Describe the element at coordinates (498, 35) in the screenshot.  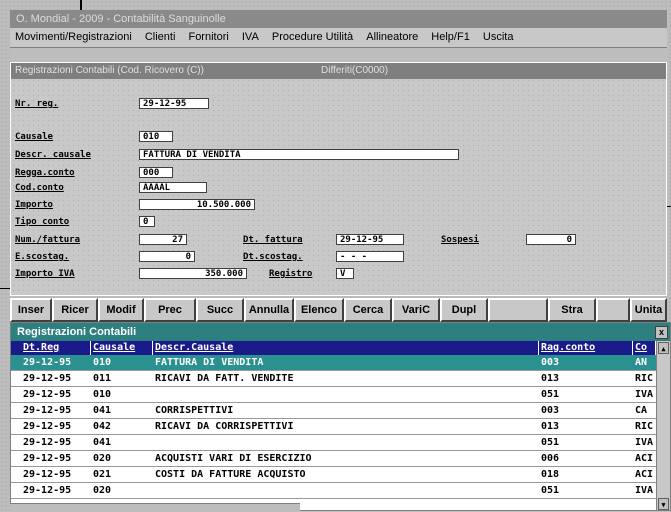
I see `menu-item-uscita: Uscita` at that location.